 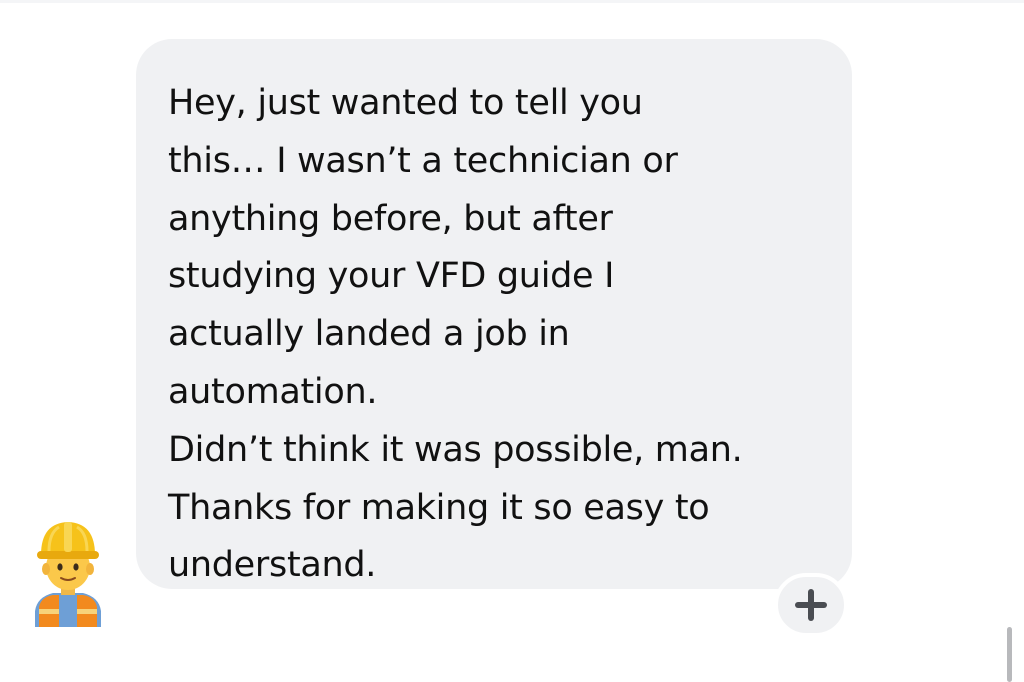 What do you see at coordinates (390, 218) in the screenshot?
I see `message-line: anything before, but after` at bounding box center [390, 218].